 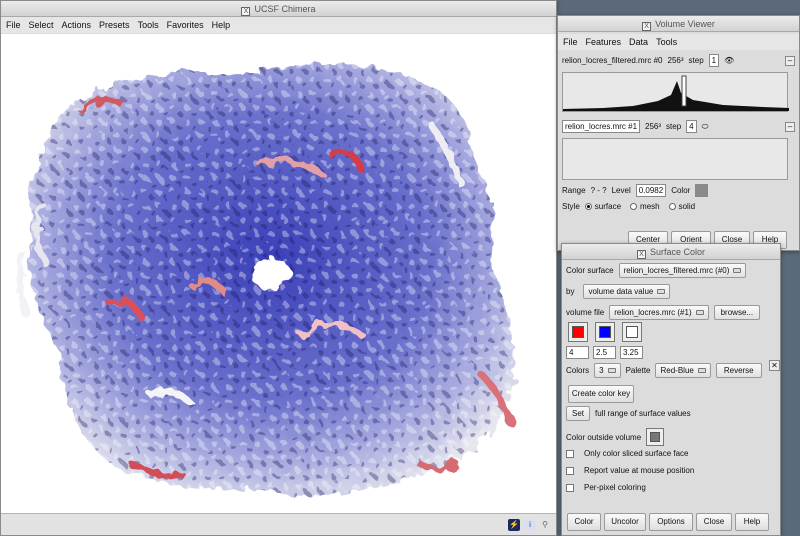 I want to click on histogram-plot, so click(x=676, y=93).